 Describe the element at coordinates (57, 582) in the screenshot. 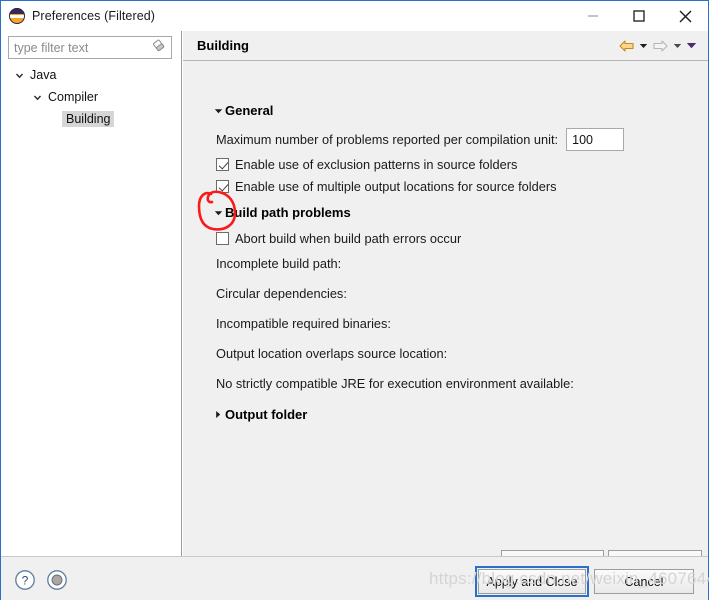

I see `pin-circle-icon` at that location.